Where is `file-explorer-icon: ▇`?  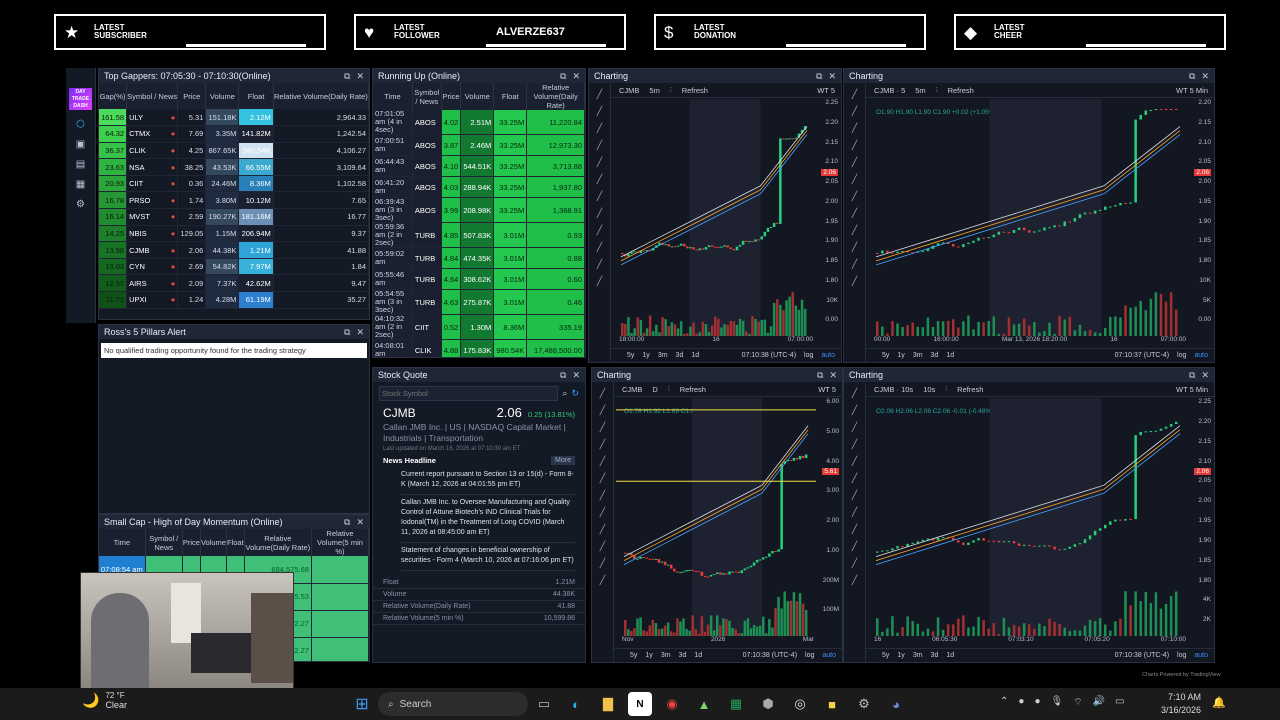
file-explorer-icon: ▇ is located at coordinates (608, 704).